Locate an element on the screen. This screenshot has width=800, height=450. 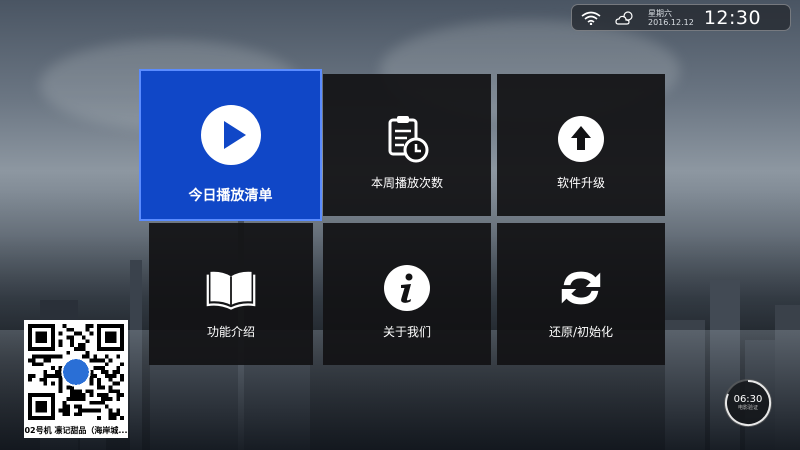
date-text: 2016.12.12 is located at coordinates (671, 22).